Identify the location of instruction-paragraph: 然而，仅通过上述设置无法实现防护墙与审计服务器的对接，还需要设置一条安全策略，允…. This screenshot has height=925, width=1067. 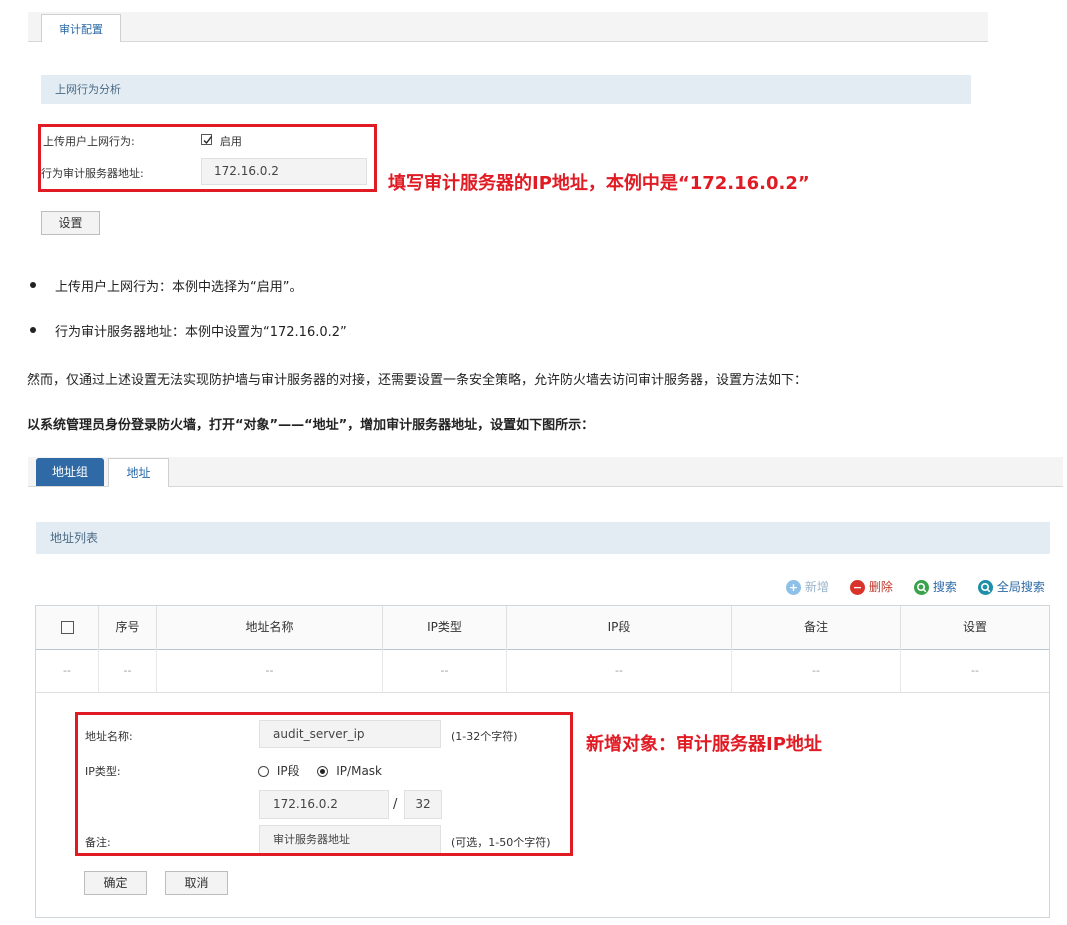
(417, 380).